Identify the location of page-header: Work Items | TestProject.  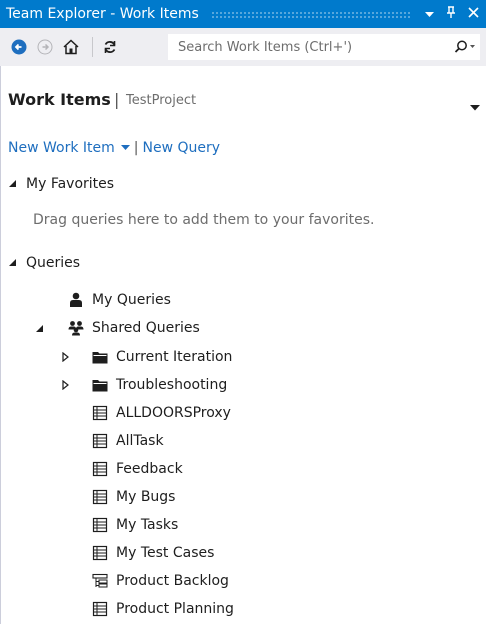
(243, 101).